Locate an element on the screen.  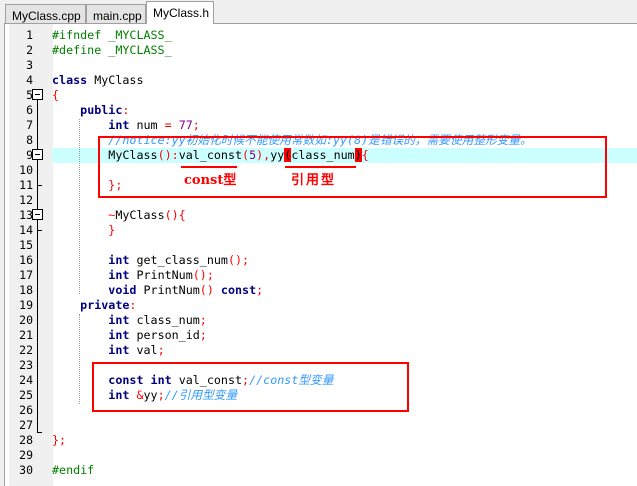
line-number: 6 is located at coordinates (29, 110).